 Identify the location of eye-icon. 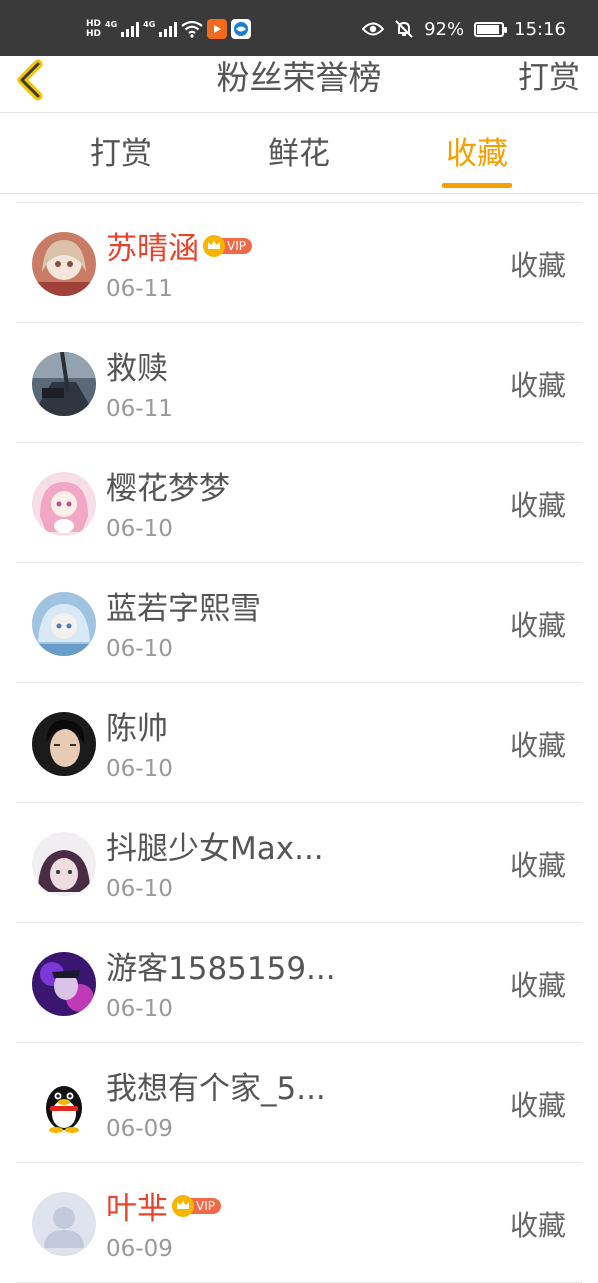
(373, 29).